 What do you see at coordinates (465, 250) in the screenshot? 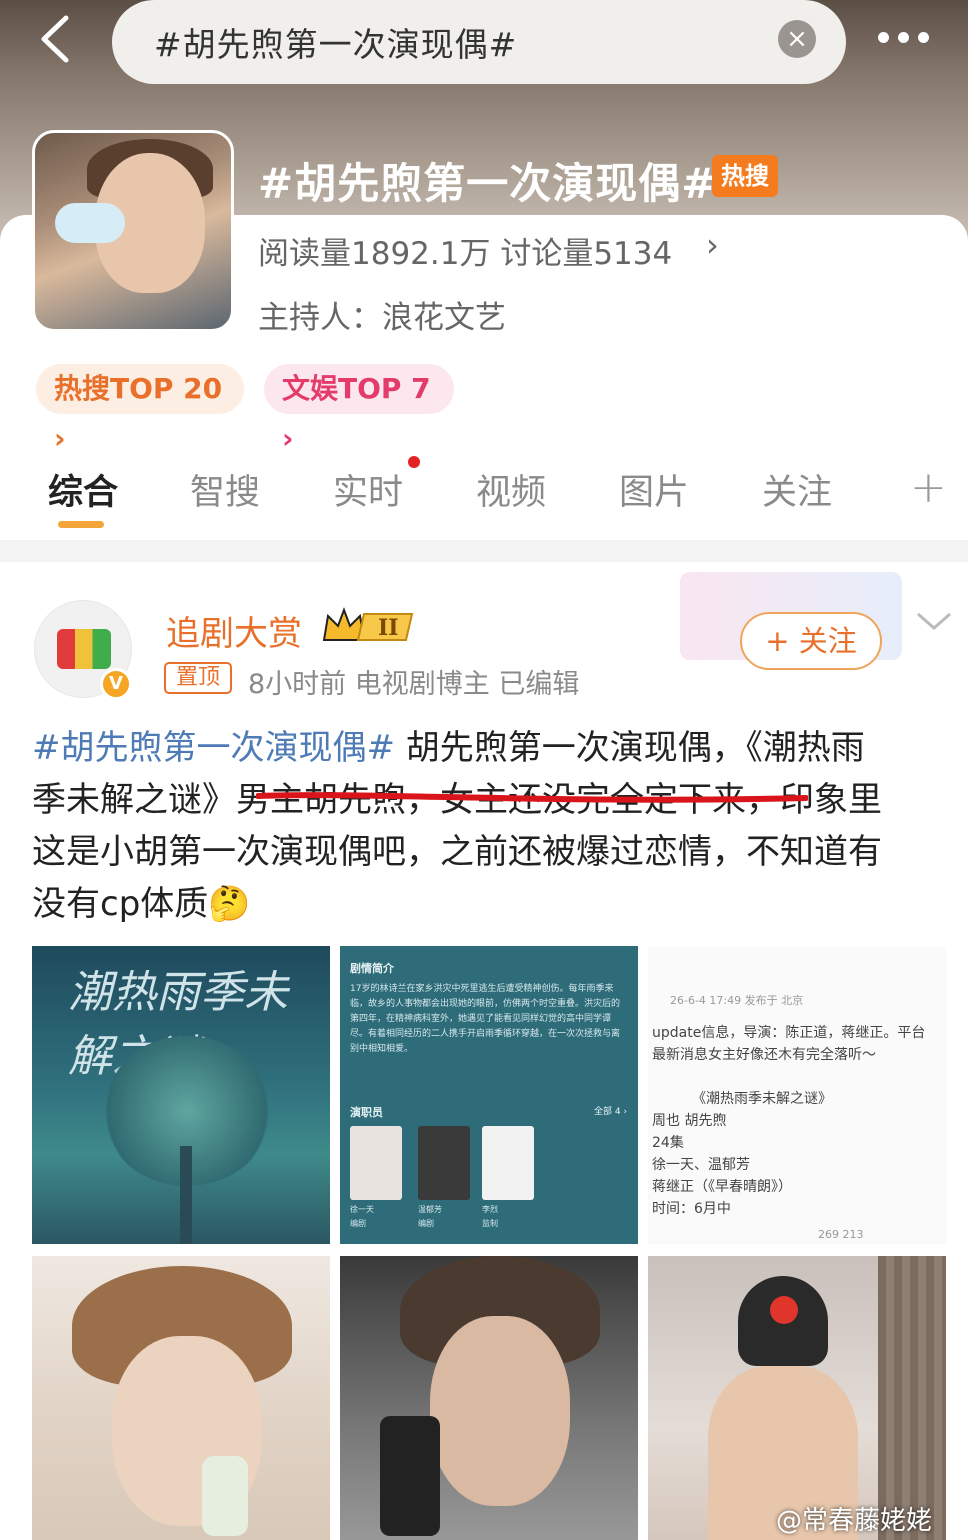
I see `topic-stats: 阅读量1892.1万 讨论量5134` at bounding box center [465, 250].